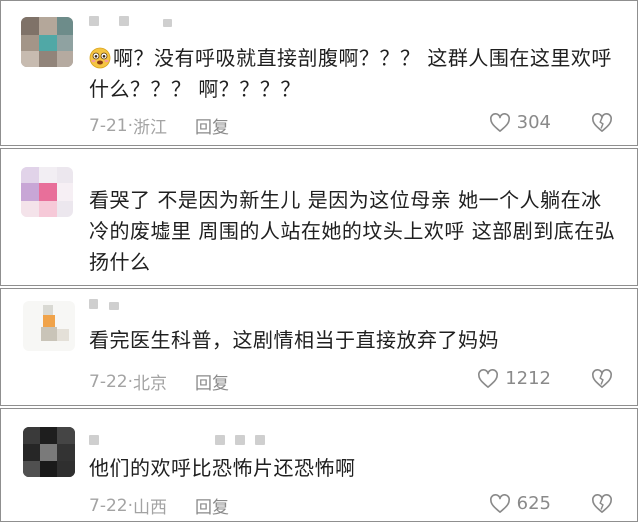 This screenshot has width=640, height=522. I want to click on comment-date: 7-21, so click(108, 125).